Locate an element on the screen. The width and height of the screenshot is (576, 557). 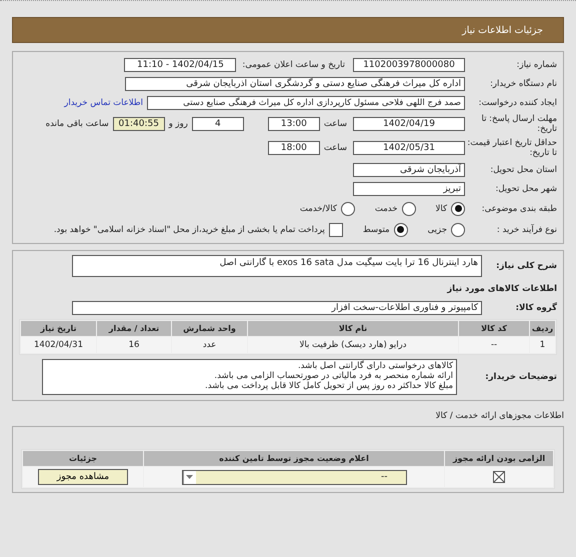
table-cell: عدد is located at coordinates (209, 345).